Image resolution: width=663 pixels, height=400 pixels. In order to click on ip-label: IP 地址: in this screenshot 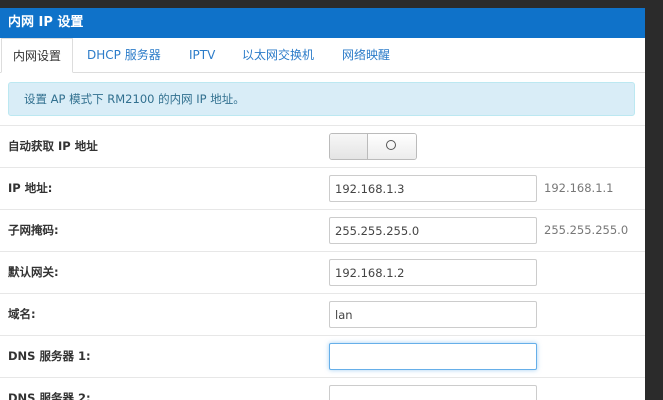, I will do `click(30, 188)`.